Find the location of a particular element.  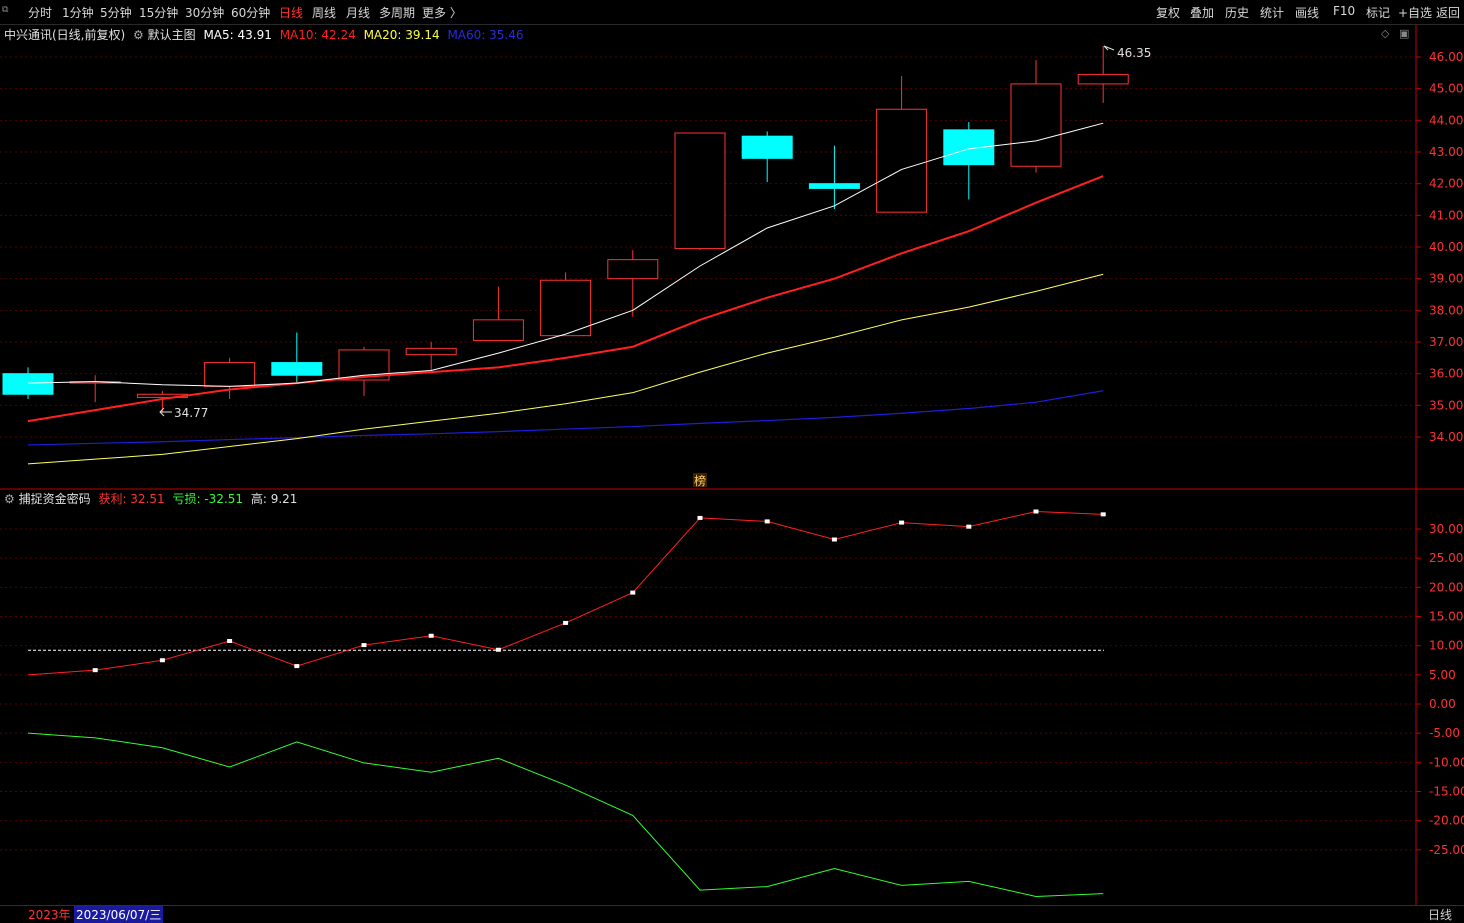

period-label: 日线 is located at coordinates (1440, 915).